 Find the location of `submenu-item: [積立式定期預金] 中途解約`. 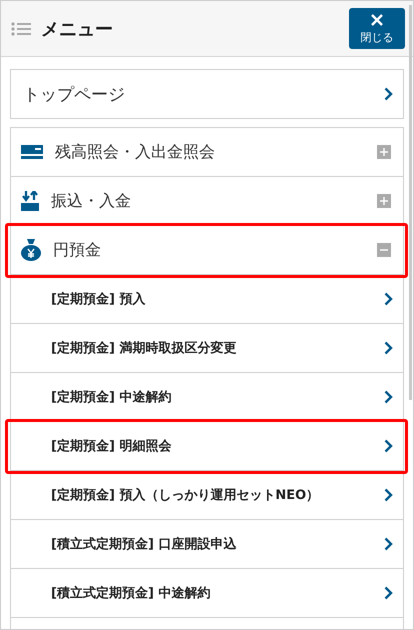

submenu-item: [積立式定期預金] 中途解約 is located at coordinates (207, 593).